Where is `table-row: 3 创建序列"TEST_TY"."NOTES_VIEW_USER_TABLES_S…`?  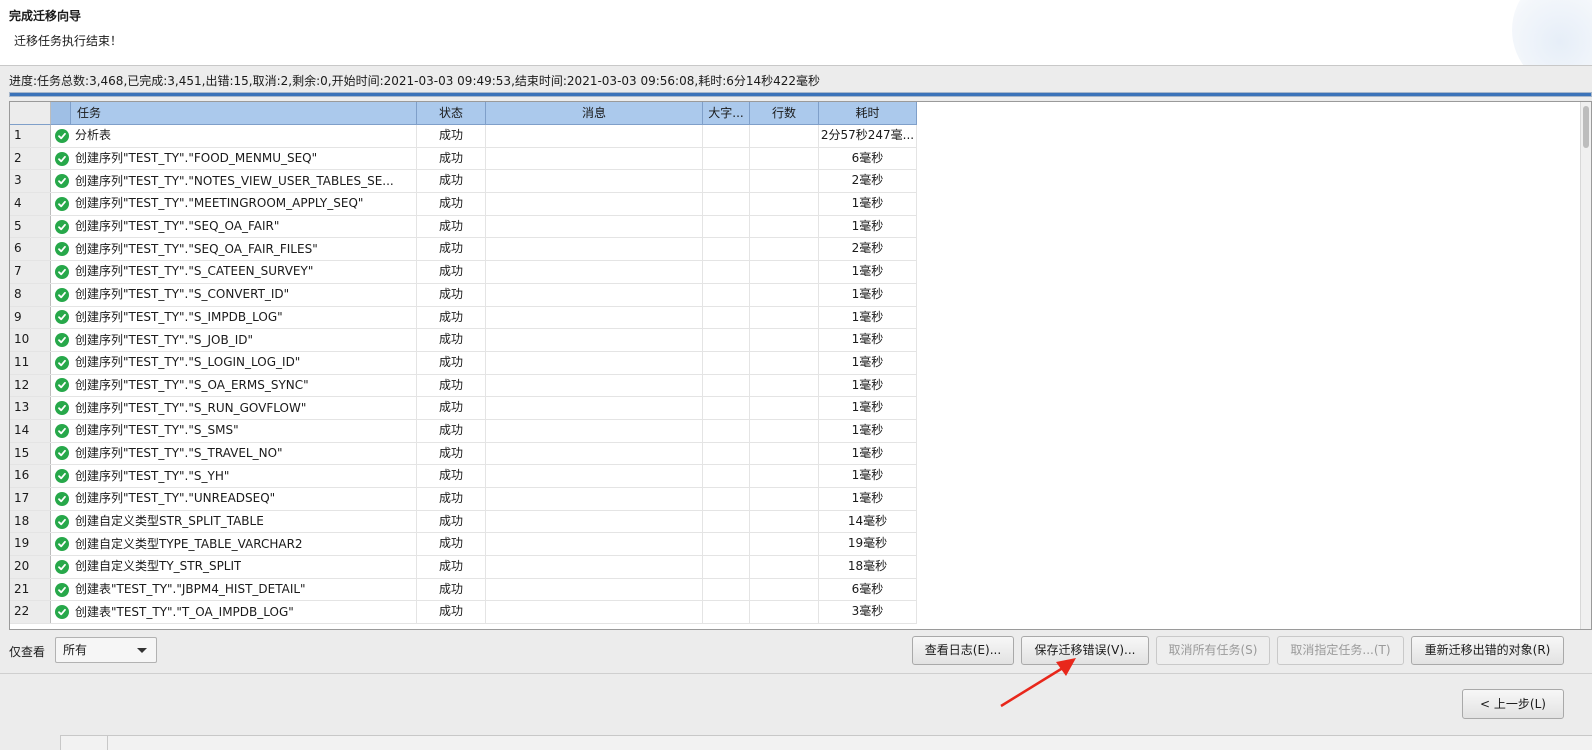
table-row: 3 创建序列"TEST_TY"."NOTES_VIEW_USER_TABLES_S… is located at coordinates (463, 182).